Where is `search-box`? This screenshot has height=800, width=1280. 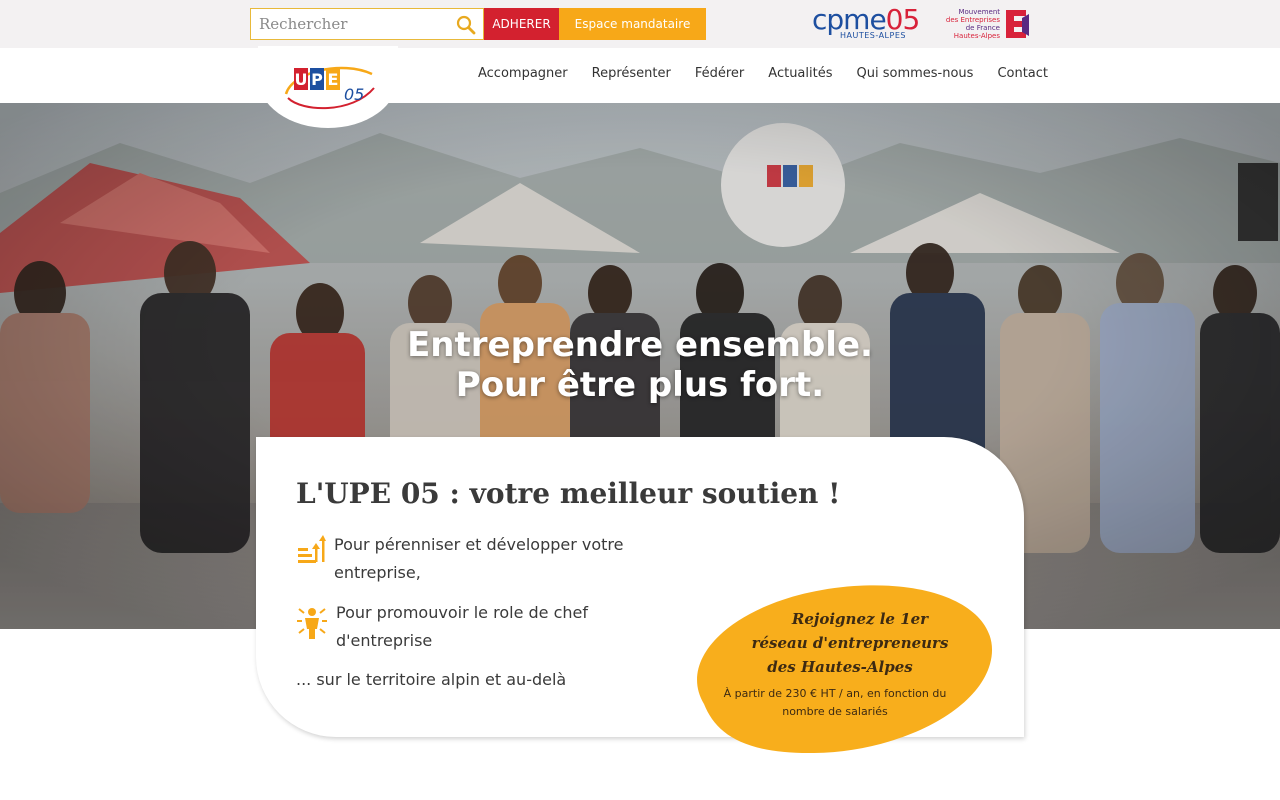
search-box is located at coordinates (367, 24).